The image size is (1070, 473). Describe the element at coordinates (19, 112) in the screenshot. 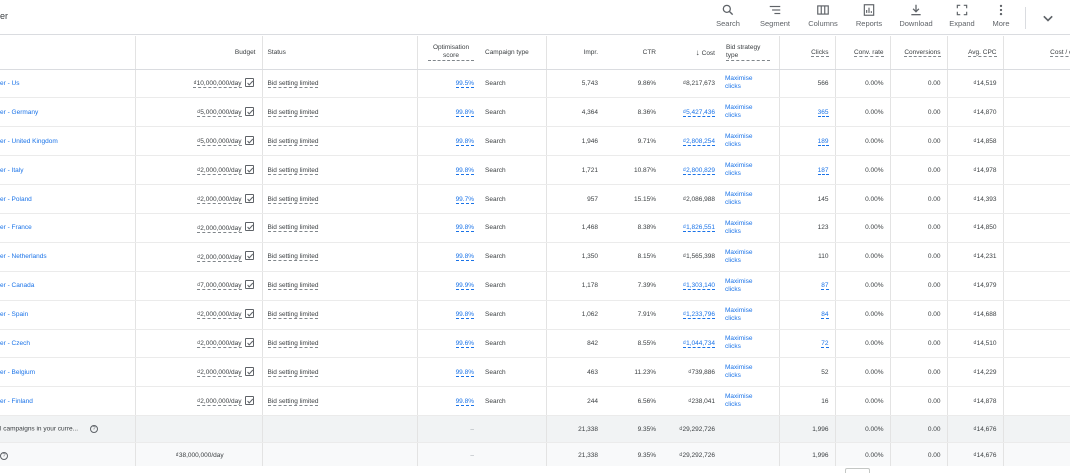

I see `campaign-name-link: er - Germany` at that location.